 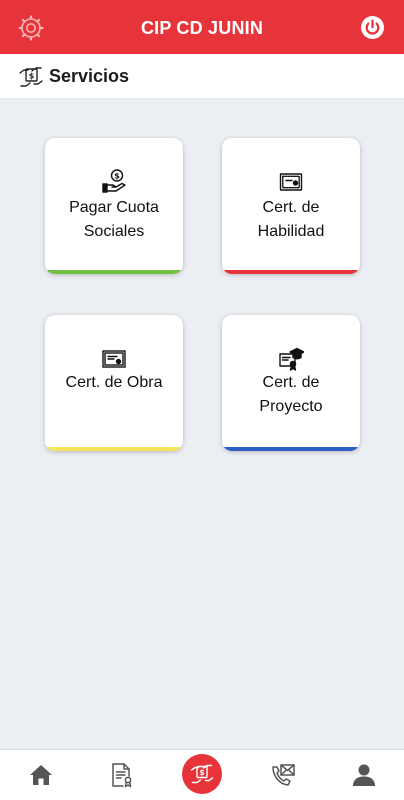 What do you see at coordinates (291, 231) in the screenshot?
I see `card-label-line2: Habilidad` at bounding box center [291, 231].